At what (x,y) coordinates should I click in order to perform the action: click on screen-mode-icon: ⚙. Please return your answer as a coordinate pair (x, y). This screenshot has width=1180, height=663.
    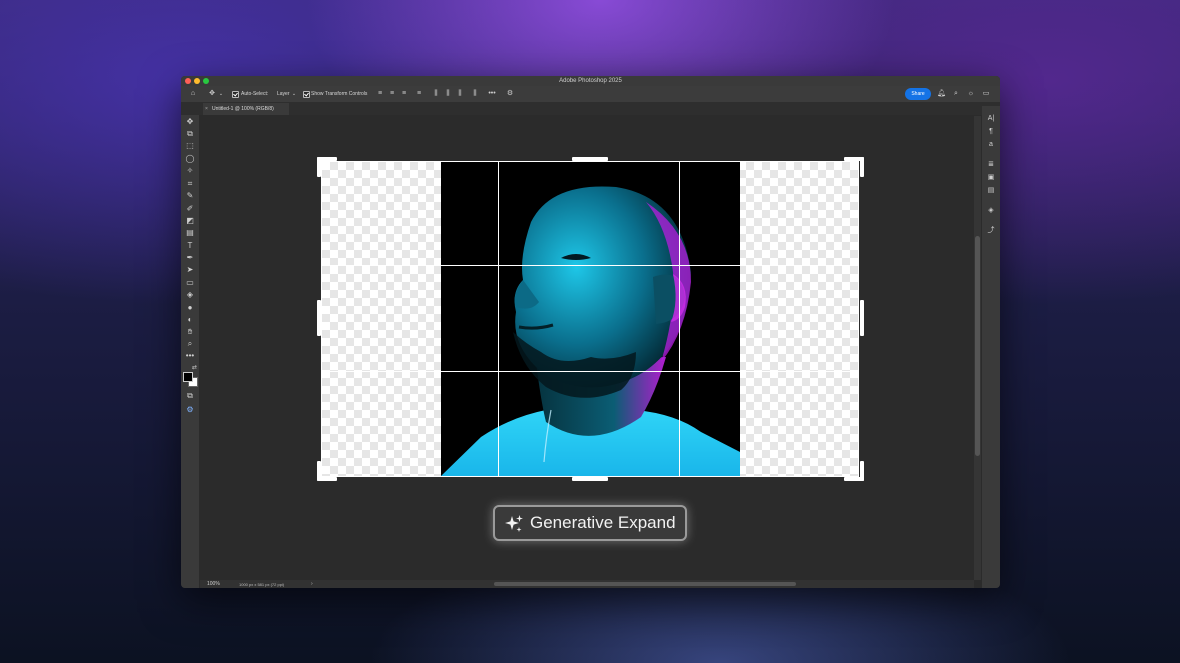
    Looking at the image, I should click on (190, 410).